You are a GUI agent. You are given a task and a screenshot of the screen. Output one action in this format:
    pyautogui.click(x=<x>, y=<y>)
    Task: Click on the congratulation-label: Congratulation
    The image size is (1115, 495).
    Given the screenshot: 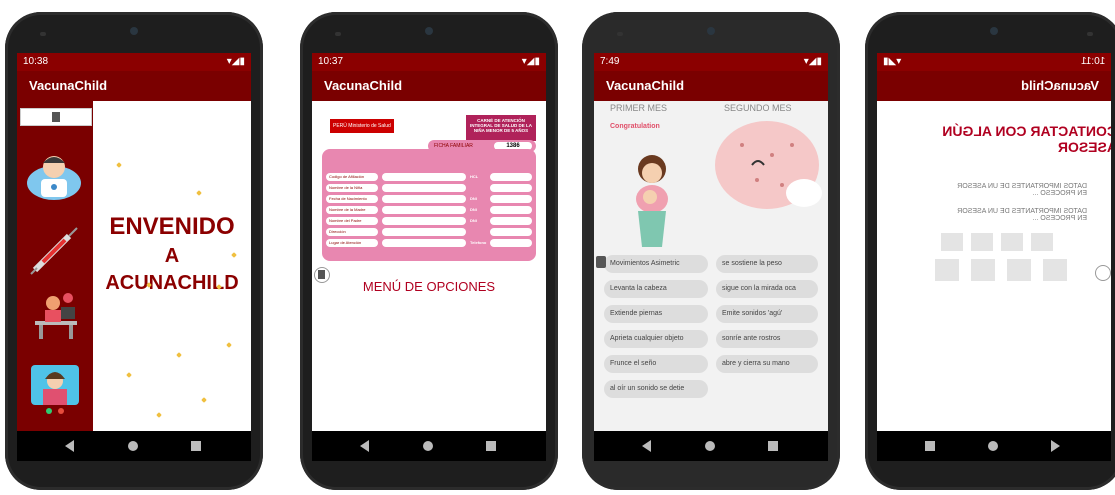 What is the action you would take?
    pyautogui.click(x=635, y=126)
    